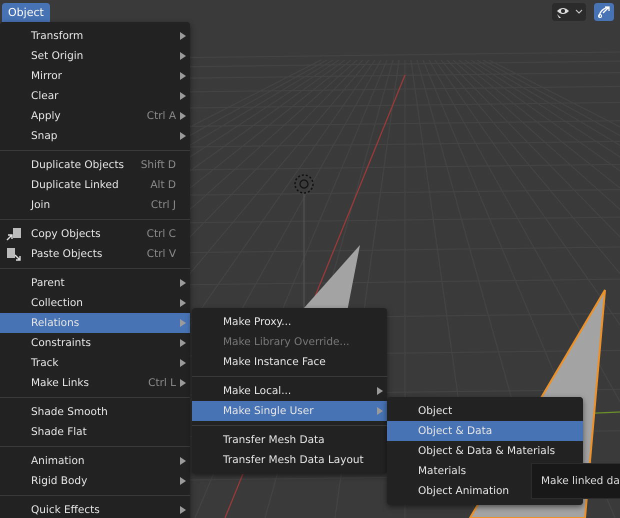 This screenshot has width=620, height=518. I want to click on menu-item: Copy Objects Ctrl C, so click(95, 234).